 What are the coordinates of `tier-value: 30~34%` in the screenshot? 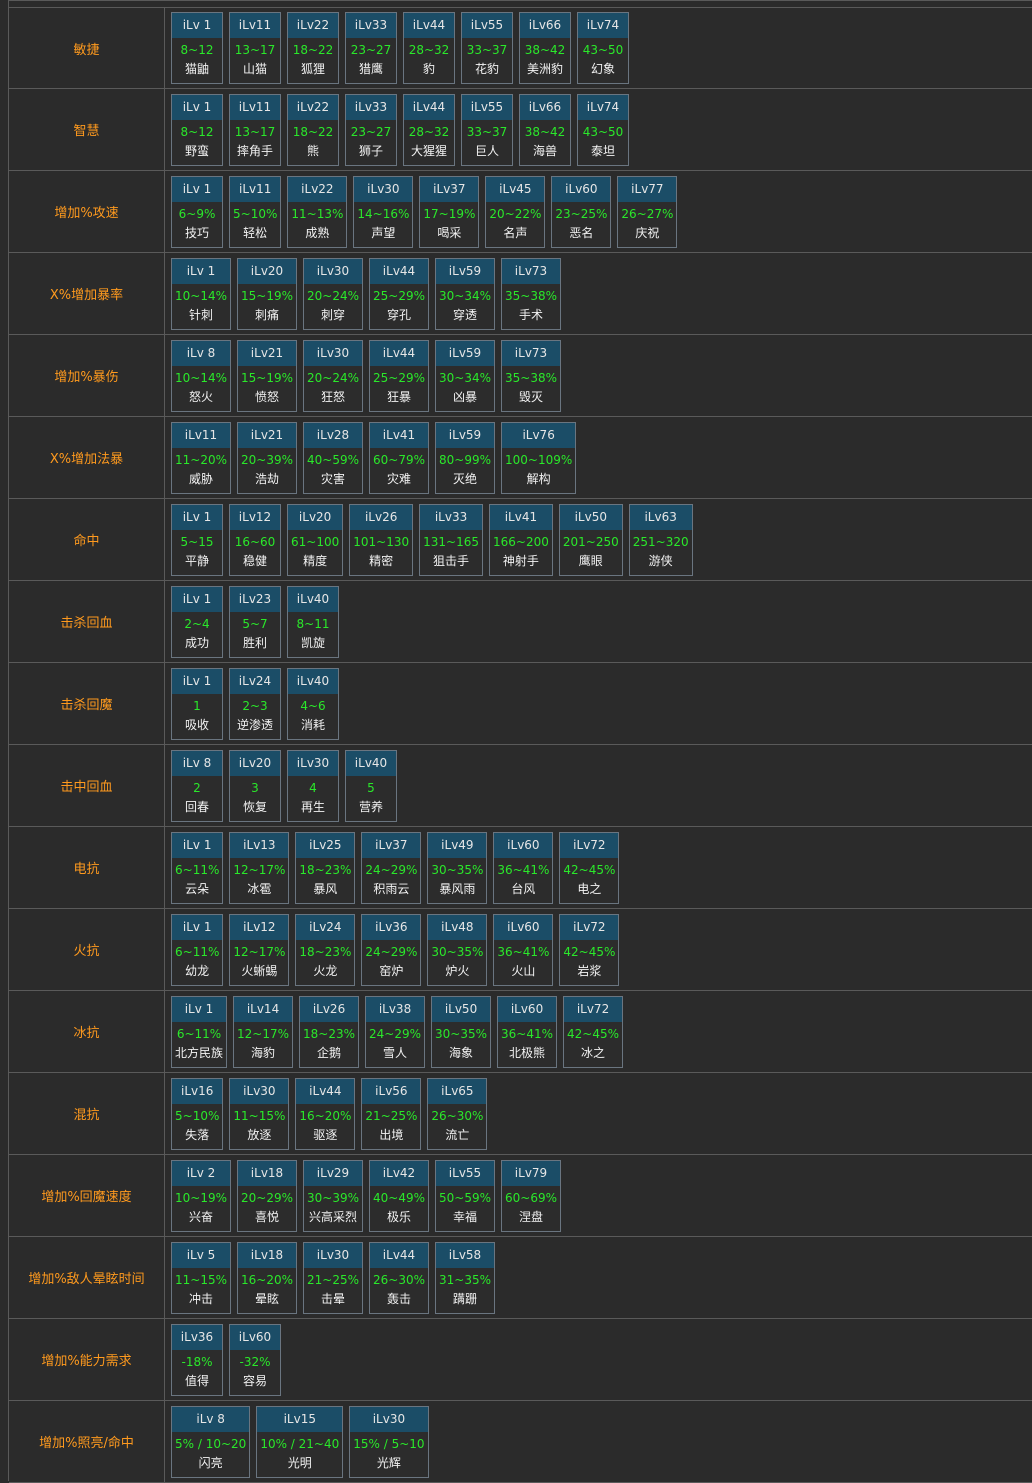 It's located at (465, 295).